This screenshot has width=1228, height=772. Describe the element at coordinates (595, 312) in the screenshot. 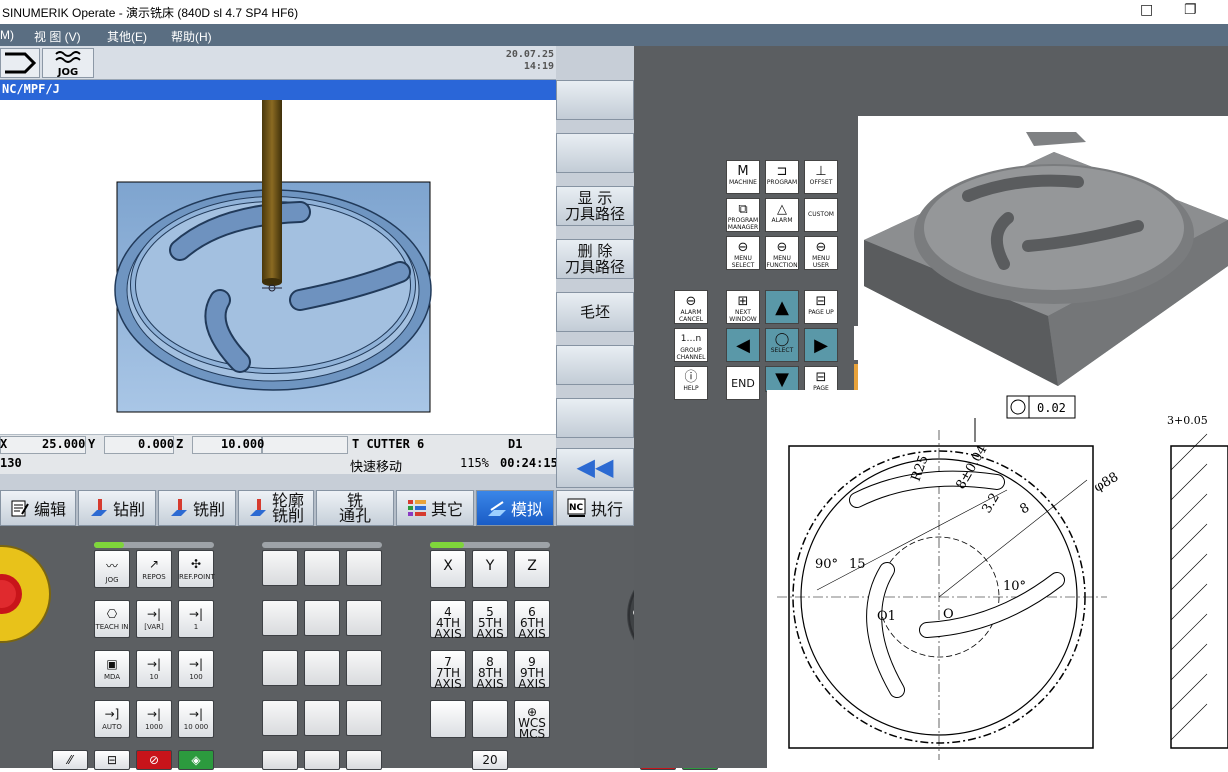

I see `blank-part-button: 毛坯` at that location.